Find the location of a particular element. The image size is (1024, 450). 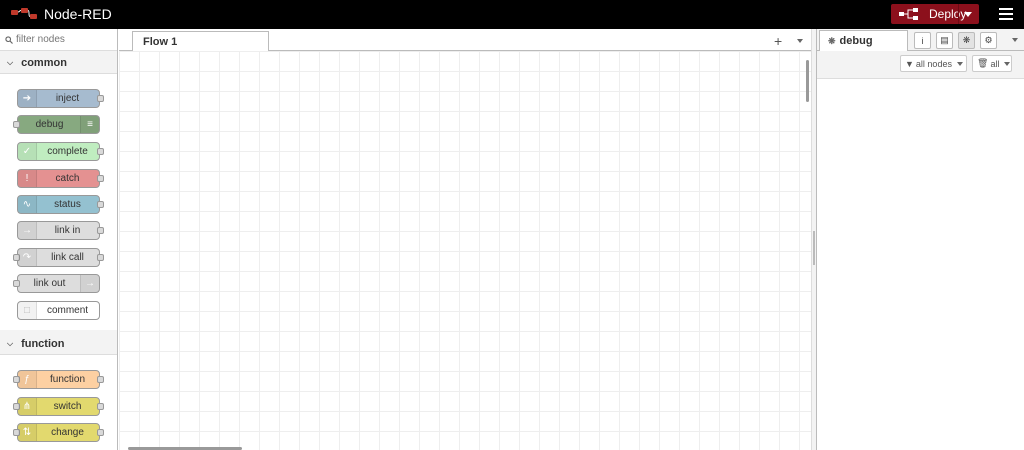

palette-node-change: ⇅ change is located at coordinates (58, 432).